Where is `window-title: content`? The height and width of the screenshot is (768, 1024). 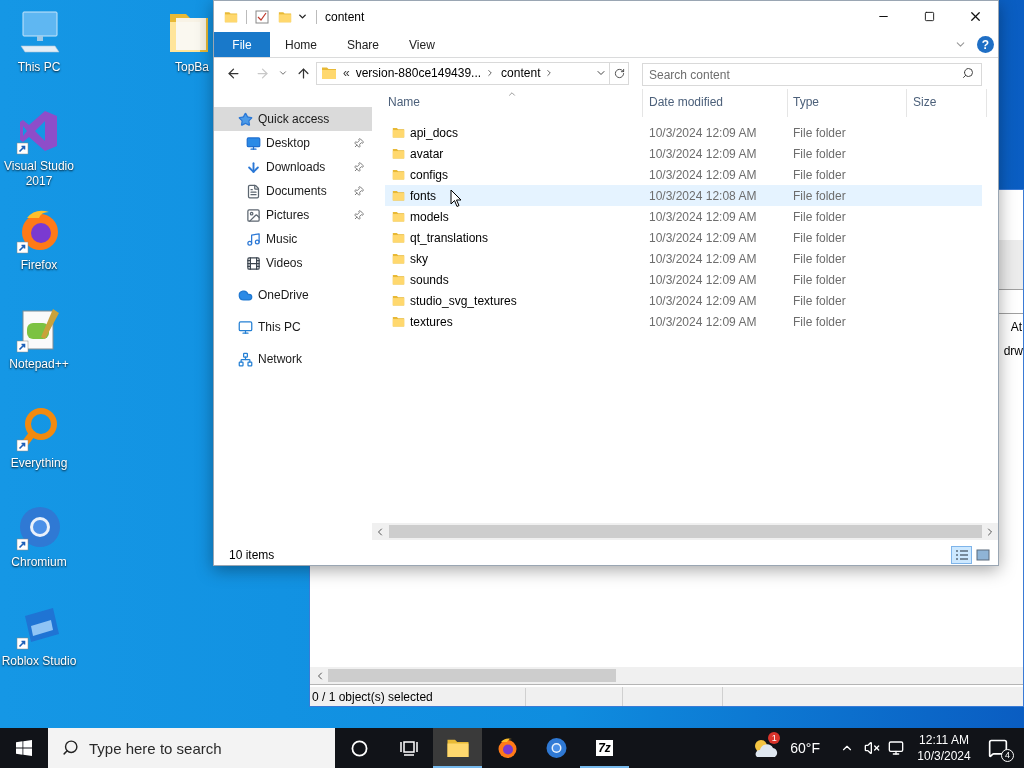
window-title: content is located at coordinates (345, 17).